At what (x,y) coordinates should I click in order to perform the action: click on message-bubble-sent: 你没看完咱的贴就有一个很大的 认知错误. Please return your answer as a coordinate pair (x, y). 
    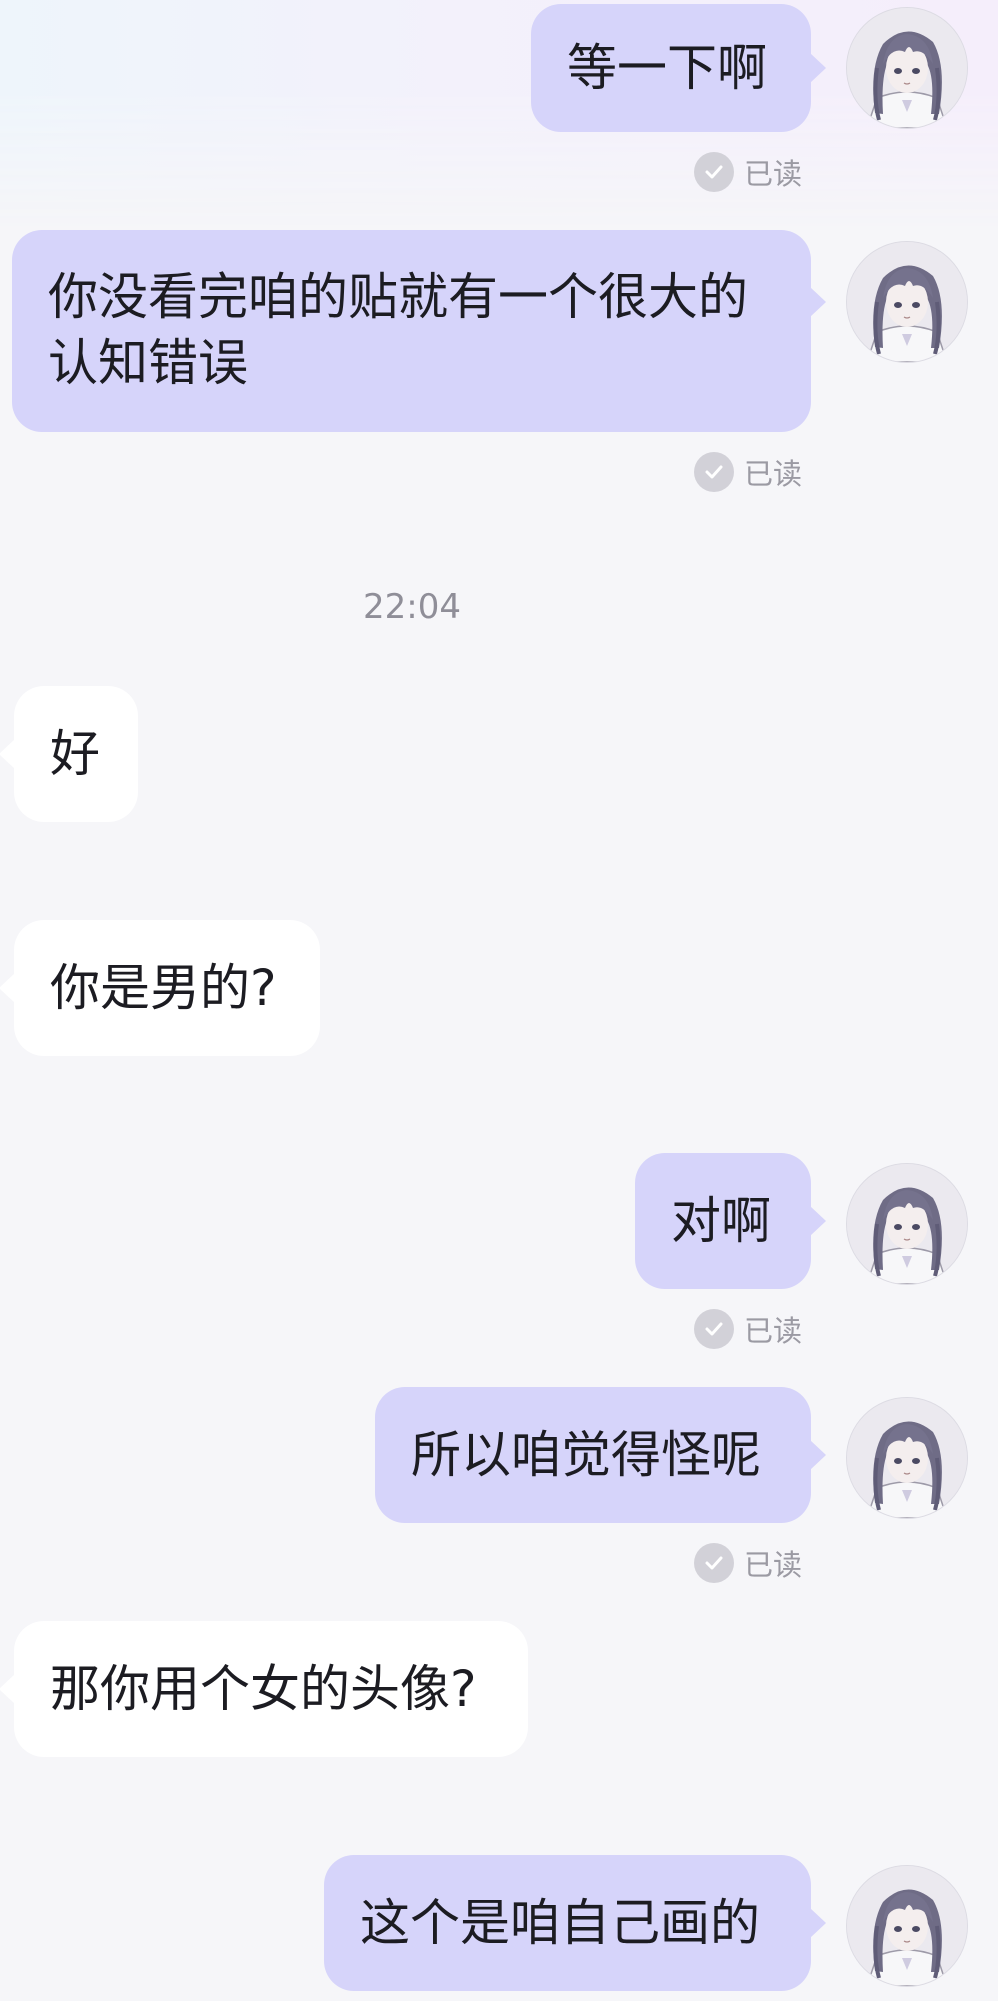
    Looking at the image, I should click on (419, 331).